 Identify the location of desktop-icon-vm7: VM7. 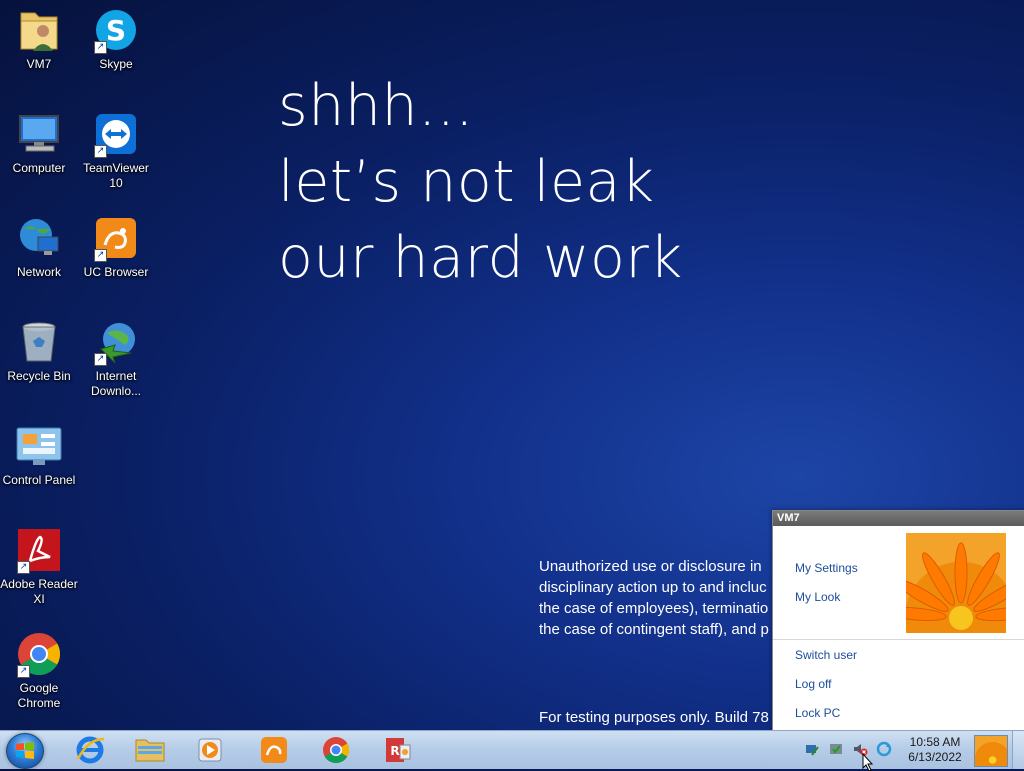
(39, 39).